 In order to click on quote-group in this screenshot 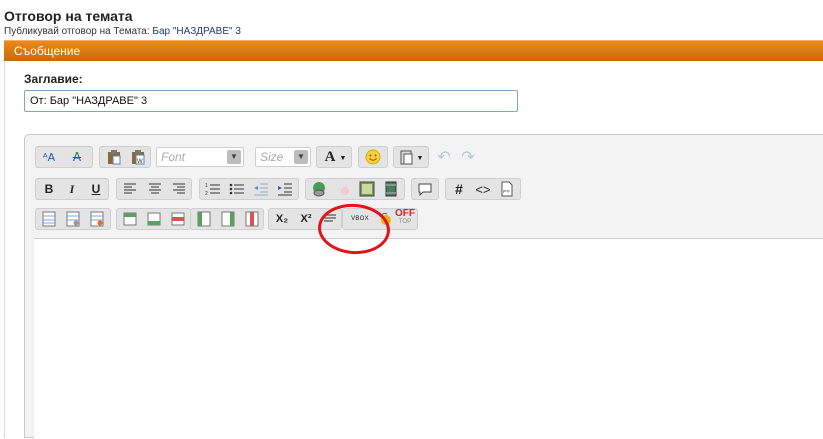, I will do `click(425, 189)`.